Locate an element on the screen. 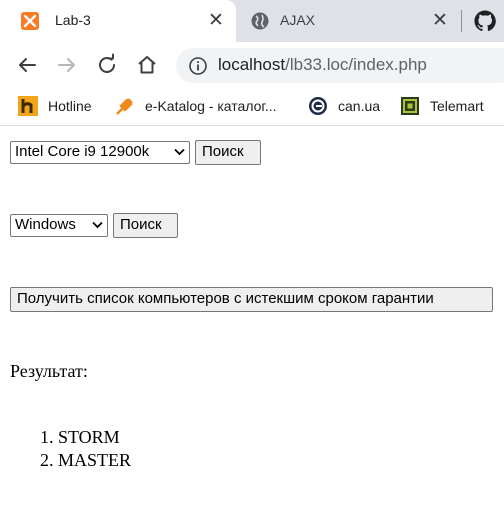 The width and height of the screenshot is (504, 509). bookmark-label: Hotline is located at coordinates (70, 106).